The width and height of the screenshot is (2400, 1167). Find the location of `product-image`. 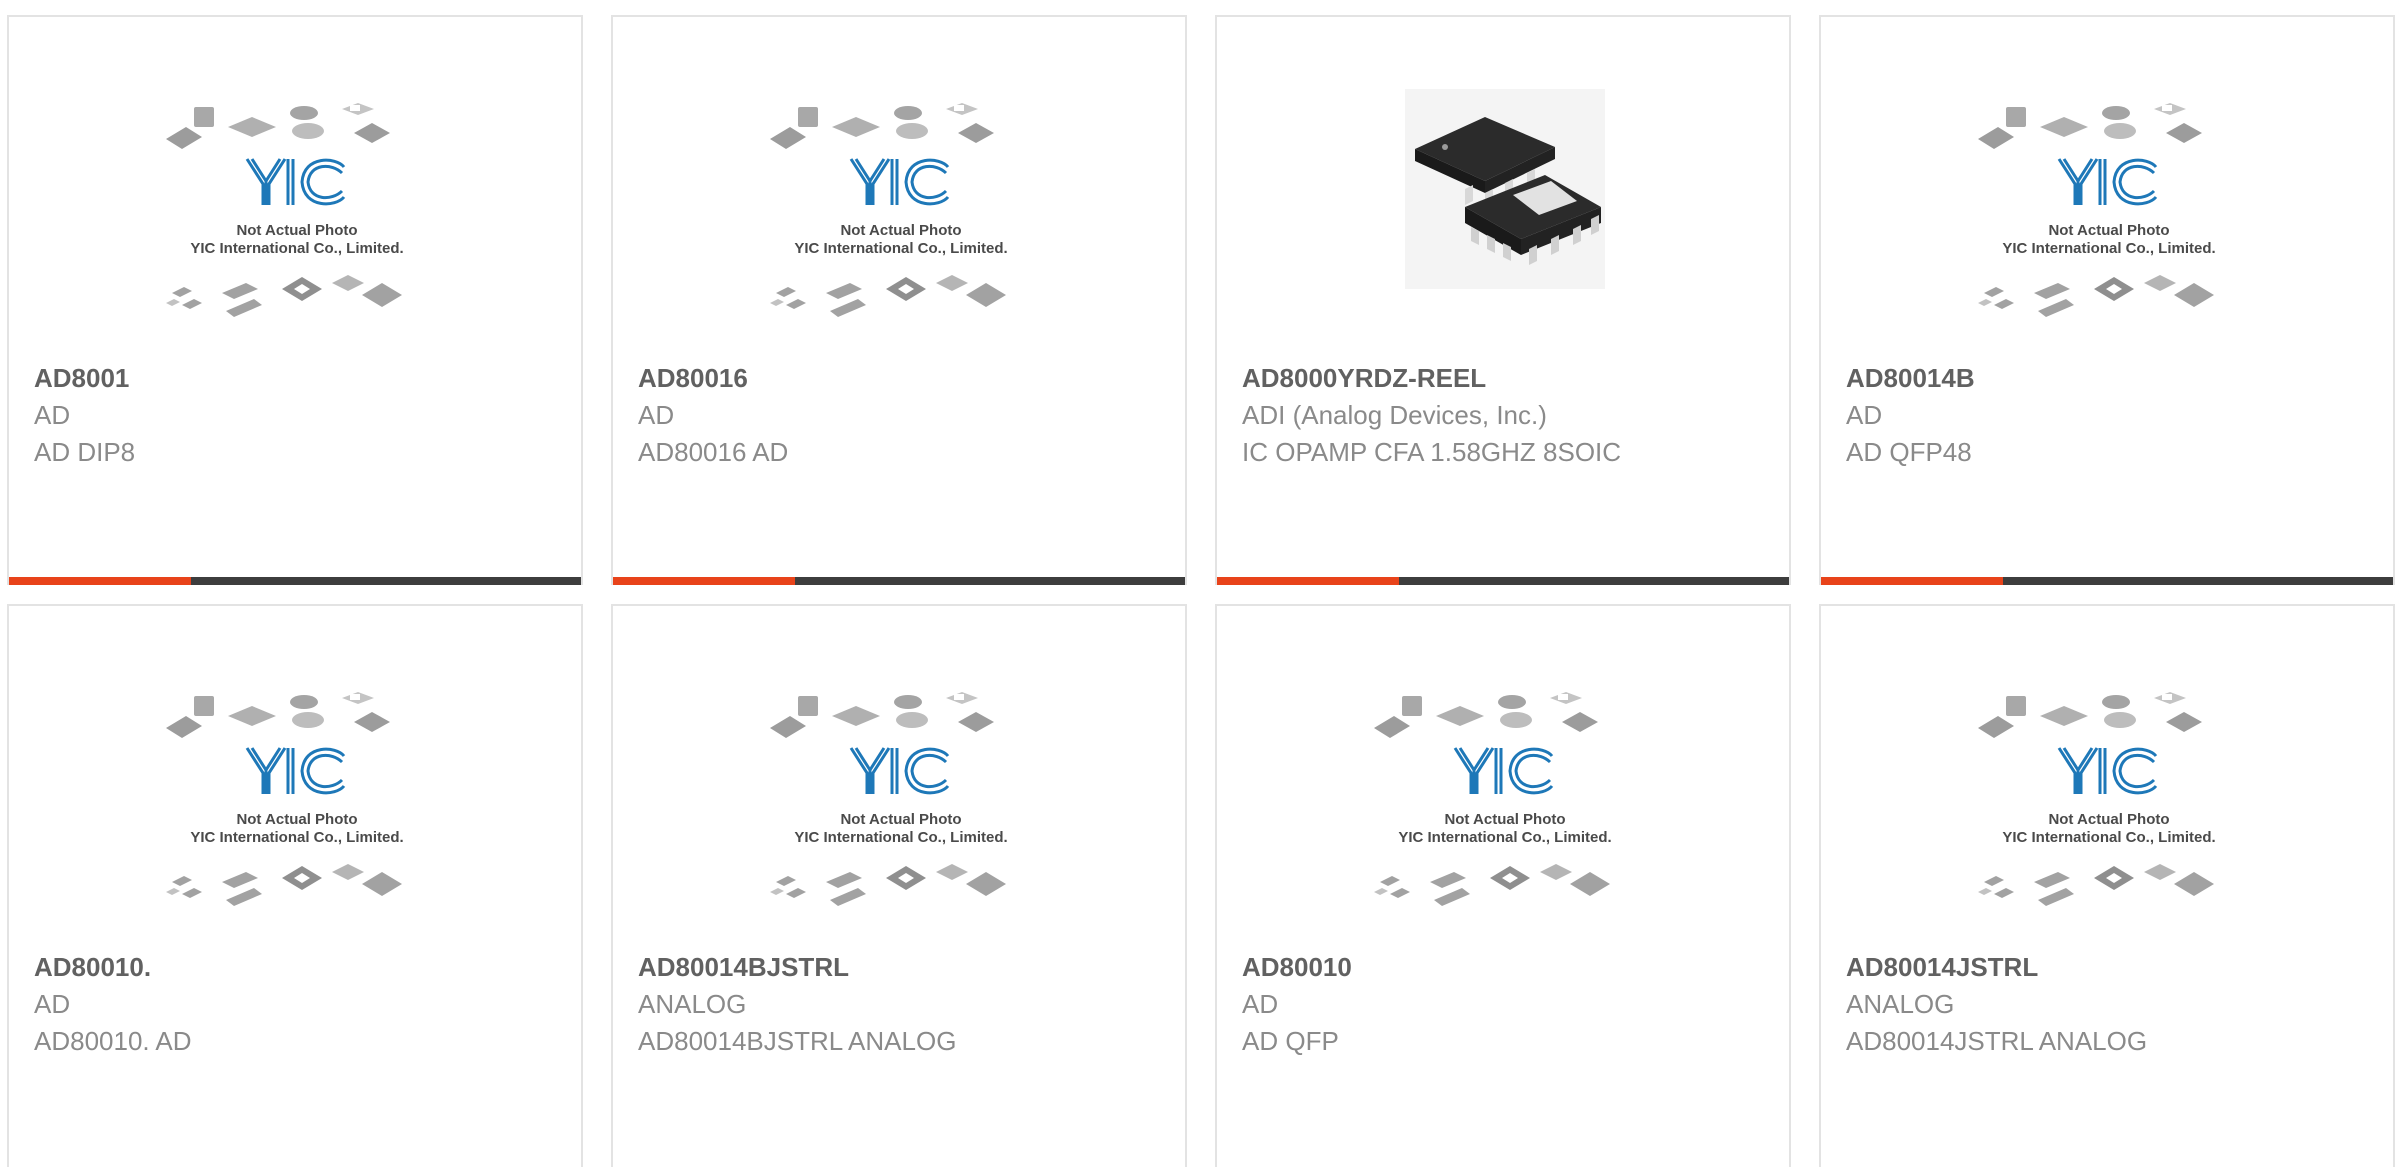

product-image is located at coordinates (1503, 228).